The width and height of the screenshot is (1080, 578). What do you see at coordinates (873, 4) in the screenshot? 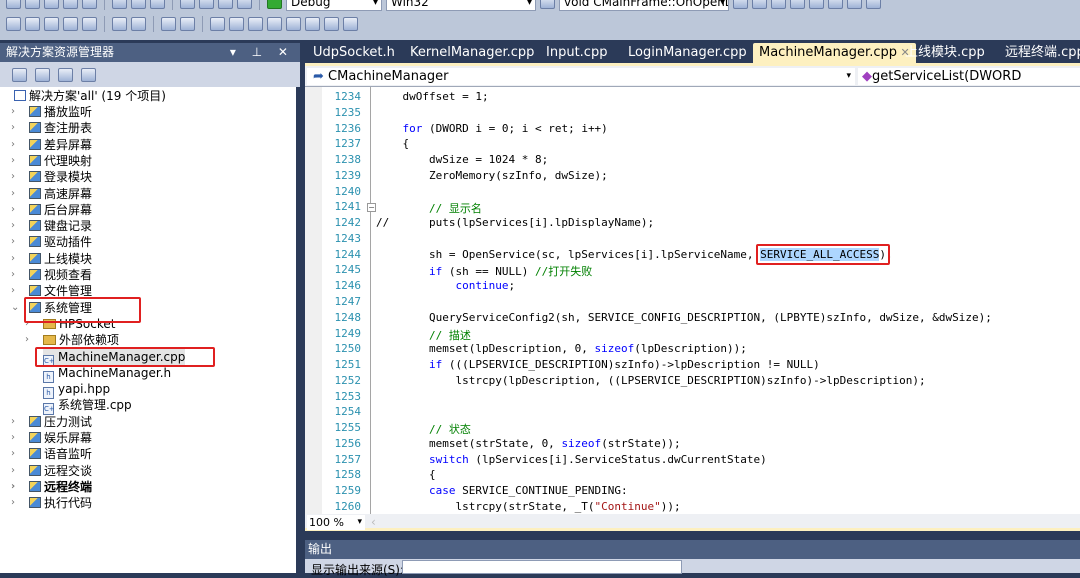
I see `start-page-icon` at bounding box center [873, 4].